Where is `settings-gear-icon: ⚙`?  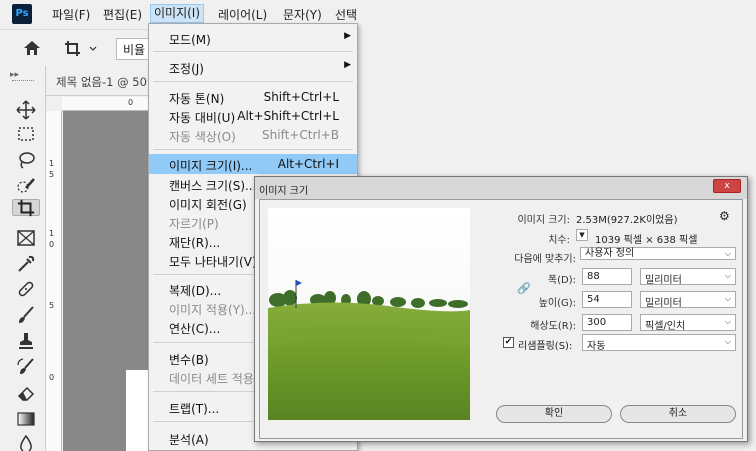
settings-gear-icon: ⚙ is located at coordinates (724, 216).